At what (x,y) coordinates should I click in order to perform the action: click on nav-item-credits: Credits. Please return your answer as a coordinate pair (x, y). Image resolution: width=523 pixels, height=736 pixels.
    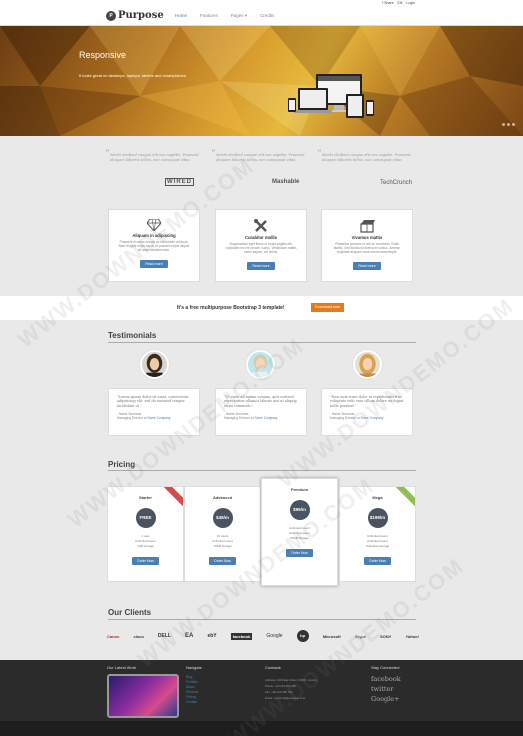
    Looking at the image, I should click on (267, 16).